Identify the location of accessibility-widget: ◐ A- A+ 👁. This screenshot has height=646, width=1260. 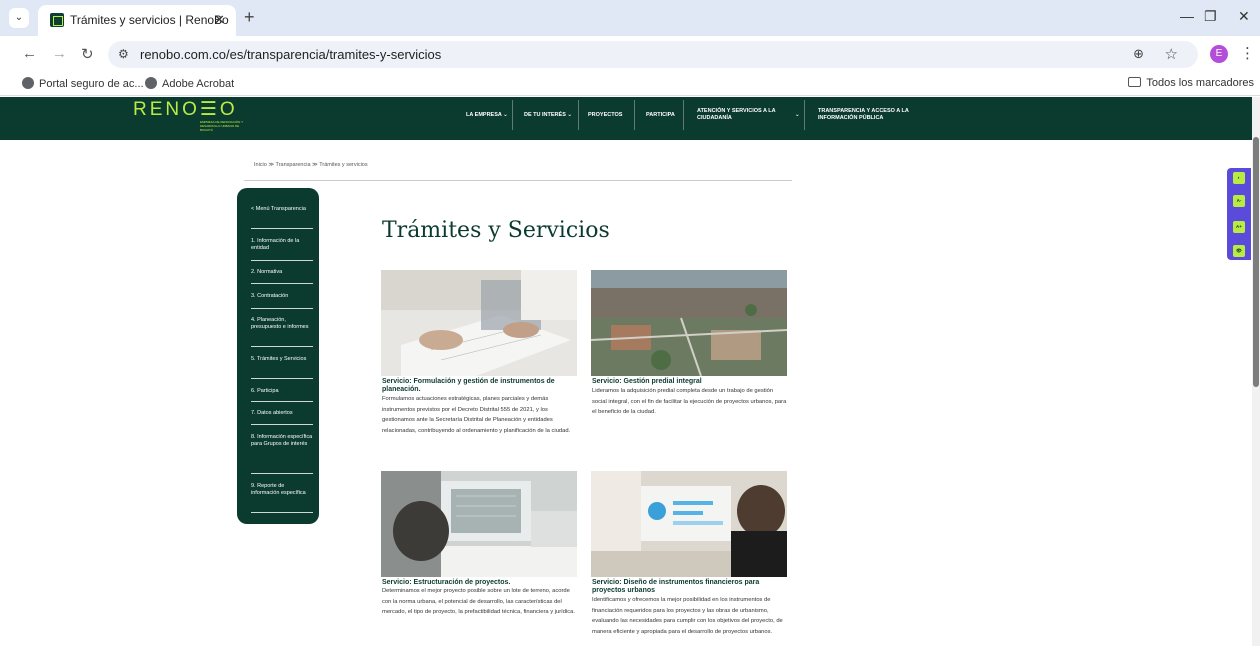
(1239, 214).